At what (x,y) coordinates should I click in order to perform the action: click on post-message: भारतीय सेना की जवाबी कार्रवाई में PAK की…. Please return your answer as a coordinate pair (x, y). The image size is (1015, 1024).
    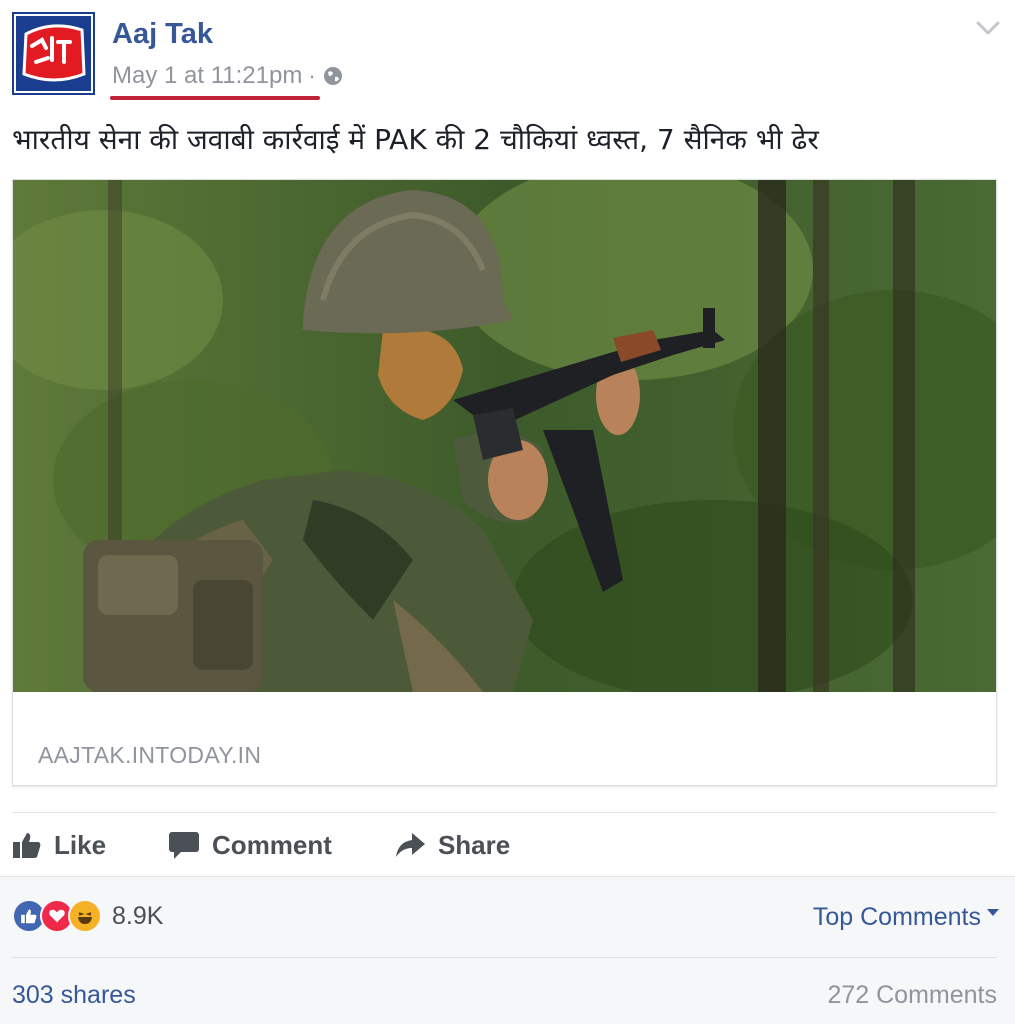
    Looking at the image, I should click on (415, 139).